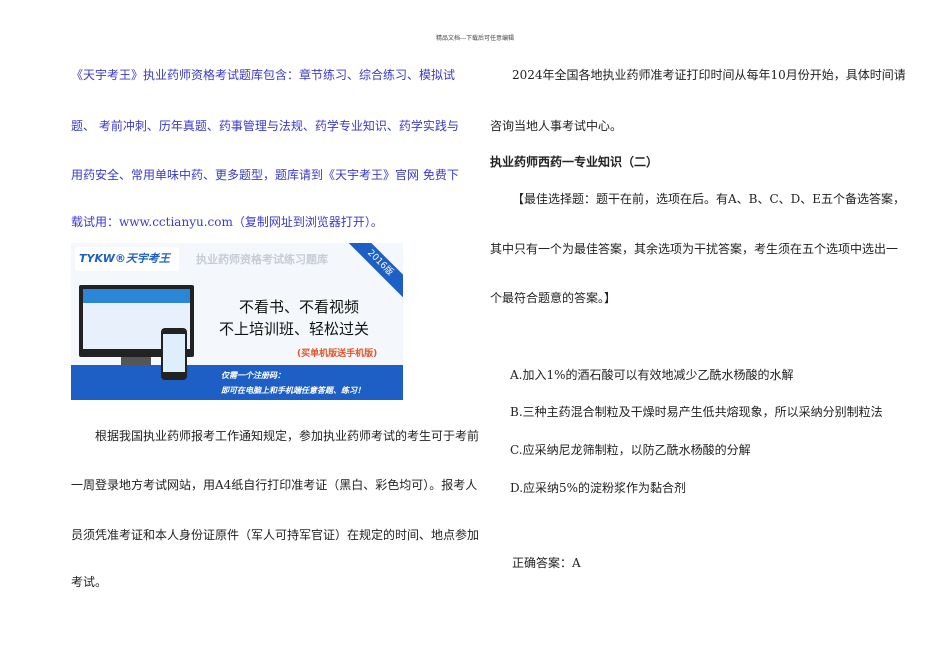 The image size is (950, 672). Describe the element at coordinates (262, 259) in the screenshot. I see `banner-title: 执业药师资格考试练习题库` at that location.